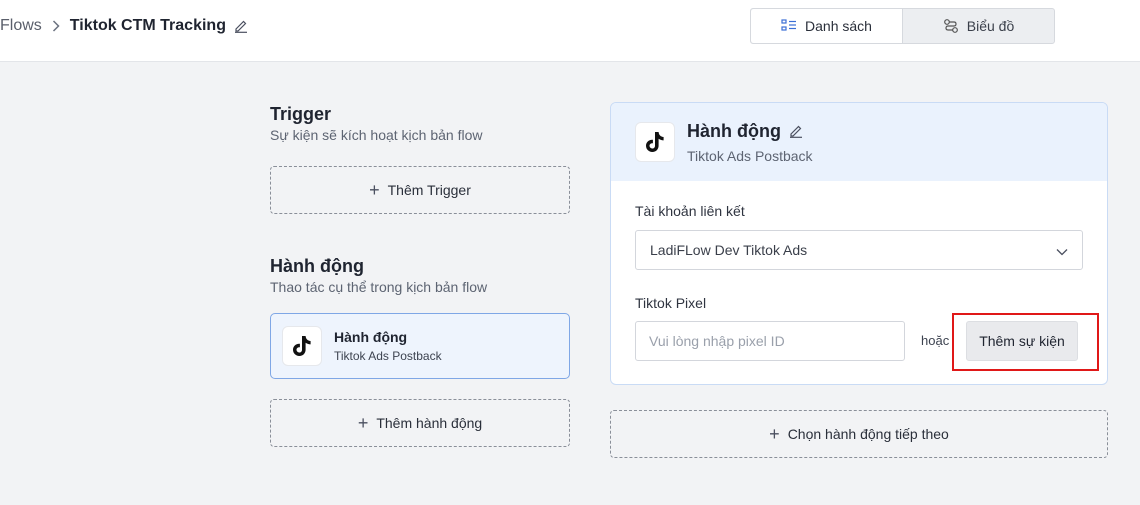 Image resolution: width=1140 pixels, height=505 pixels. I want to click on page-title: Tiktok CTM Tracking, so click(147, 25).